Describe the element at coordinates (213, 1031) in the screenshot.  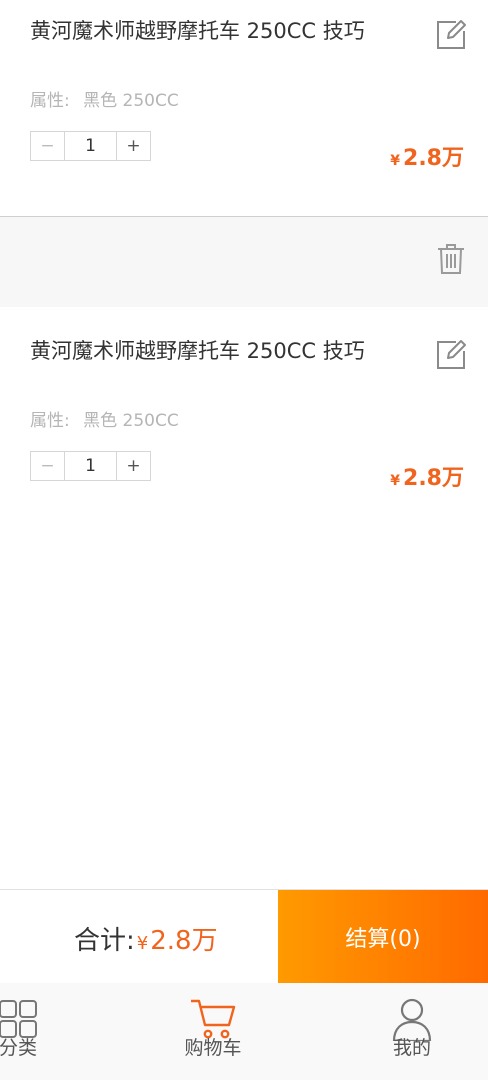
I see `tab-cart: 购物车` at that location.